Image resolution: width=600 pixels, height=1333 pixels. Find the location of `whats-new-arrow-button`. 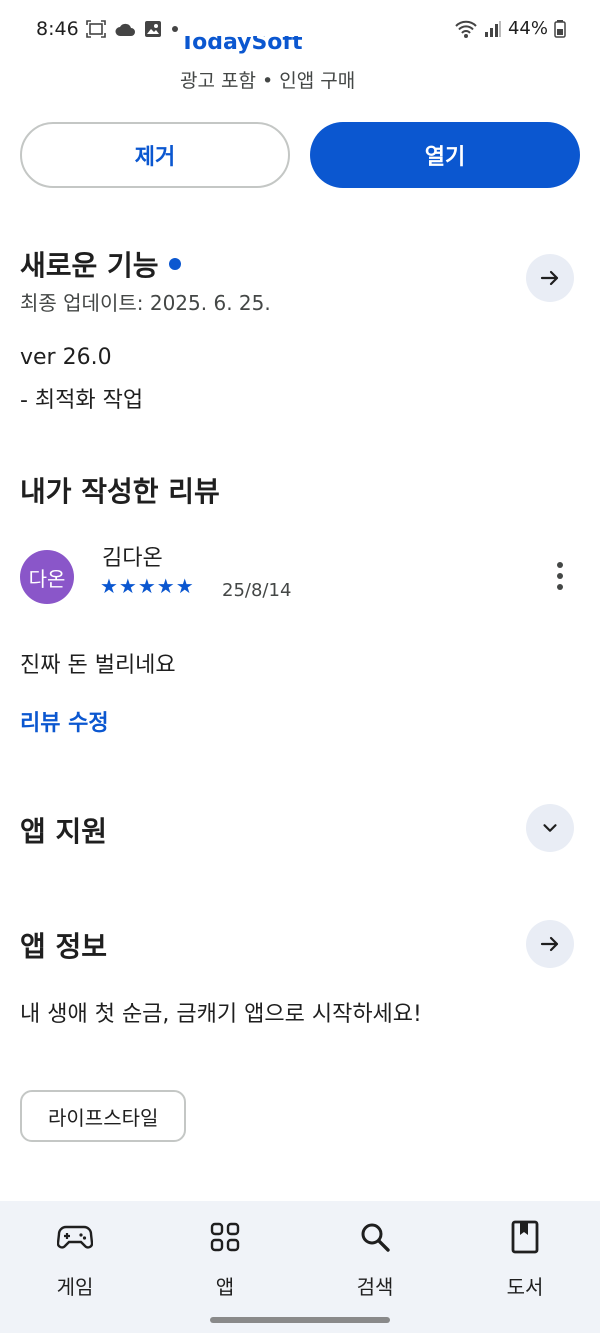

whats-new-arrow-button is located at coordinates (550, 278).